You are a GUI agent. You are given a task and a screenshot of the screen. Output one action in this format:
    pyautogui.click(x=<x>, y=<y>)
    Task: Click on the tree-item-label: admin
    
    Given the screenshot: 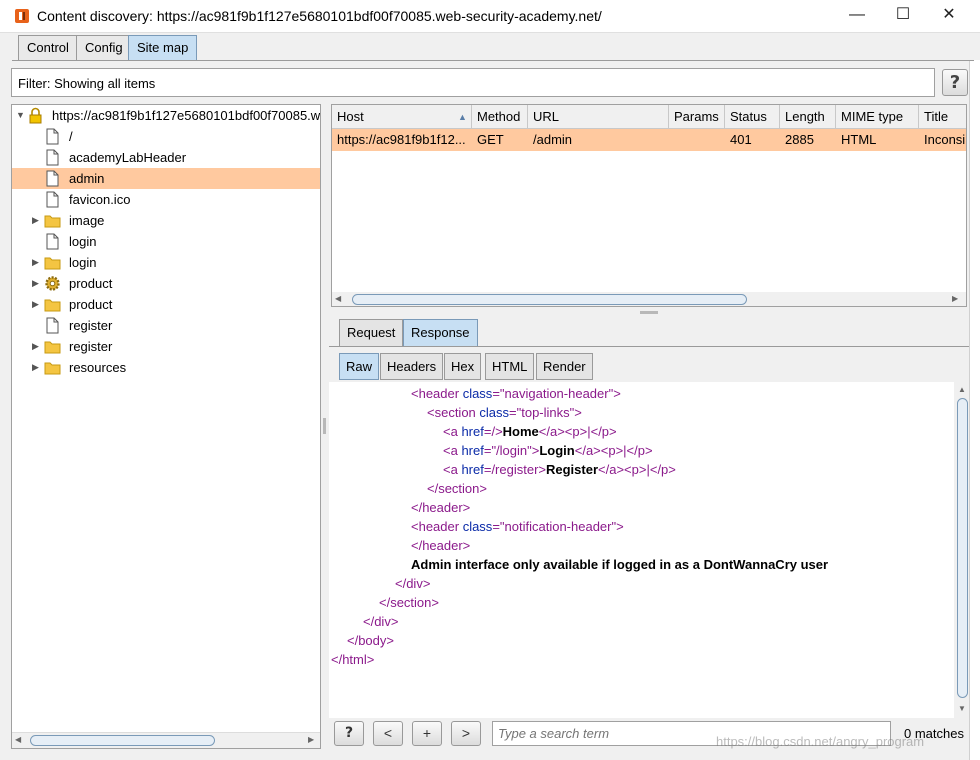 What is the action you would take?
    pyautogui.click(x=87, y=178)
    